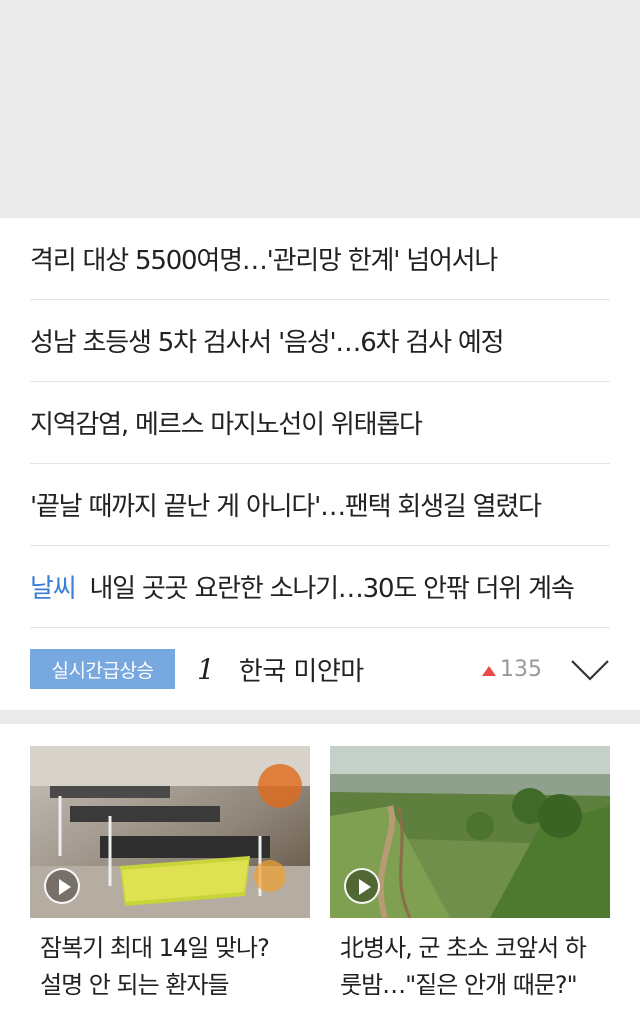 Image resolution: width=640 pixels, height=1032 pixels. I want to click on video-thumbnail-hospital, so click(170, 832).